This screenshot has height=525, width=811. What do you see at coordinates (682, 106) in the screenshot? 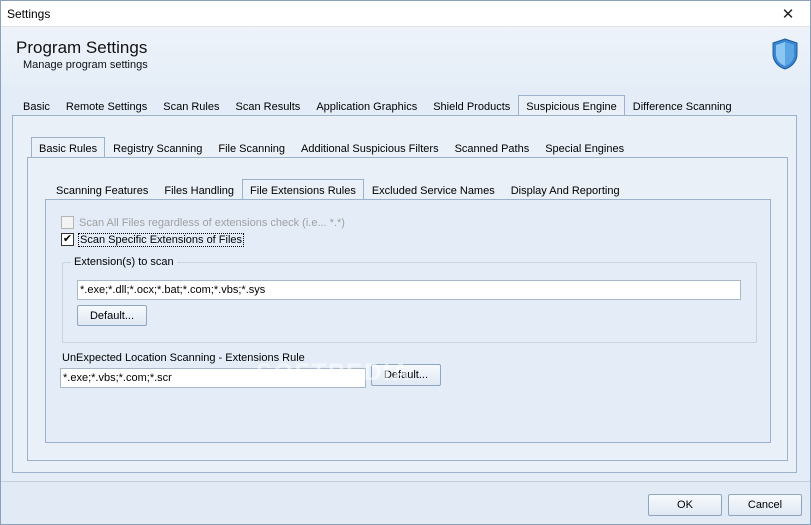
I see `tab-difference-scanning: Difference Scanning` at bounding box center [682, 106].